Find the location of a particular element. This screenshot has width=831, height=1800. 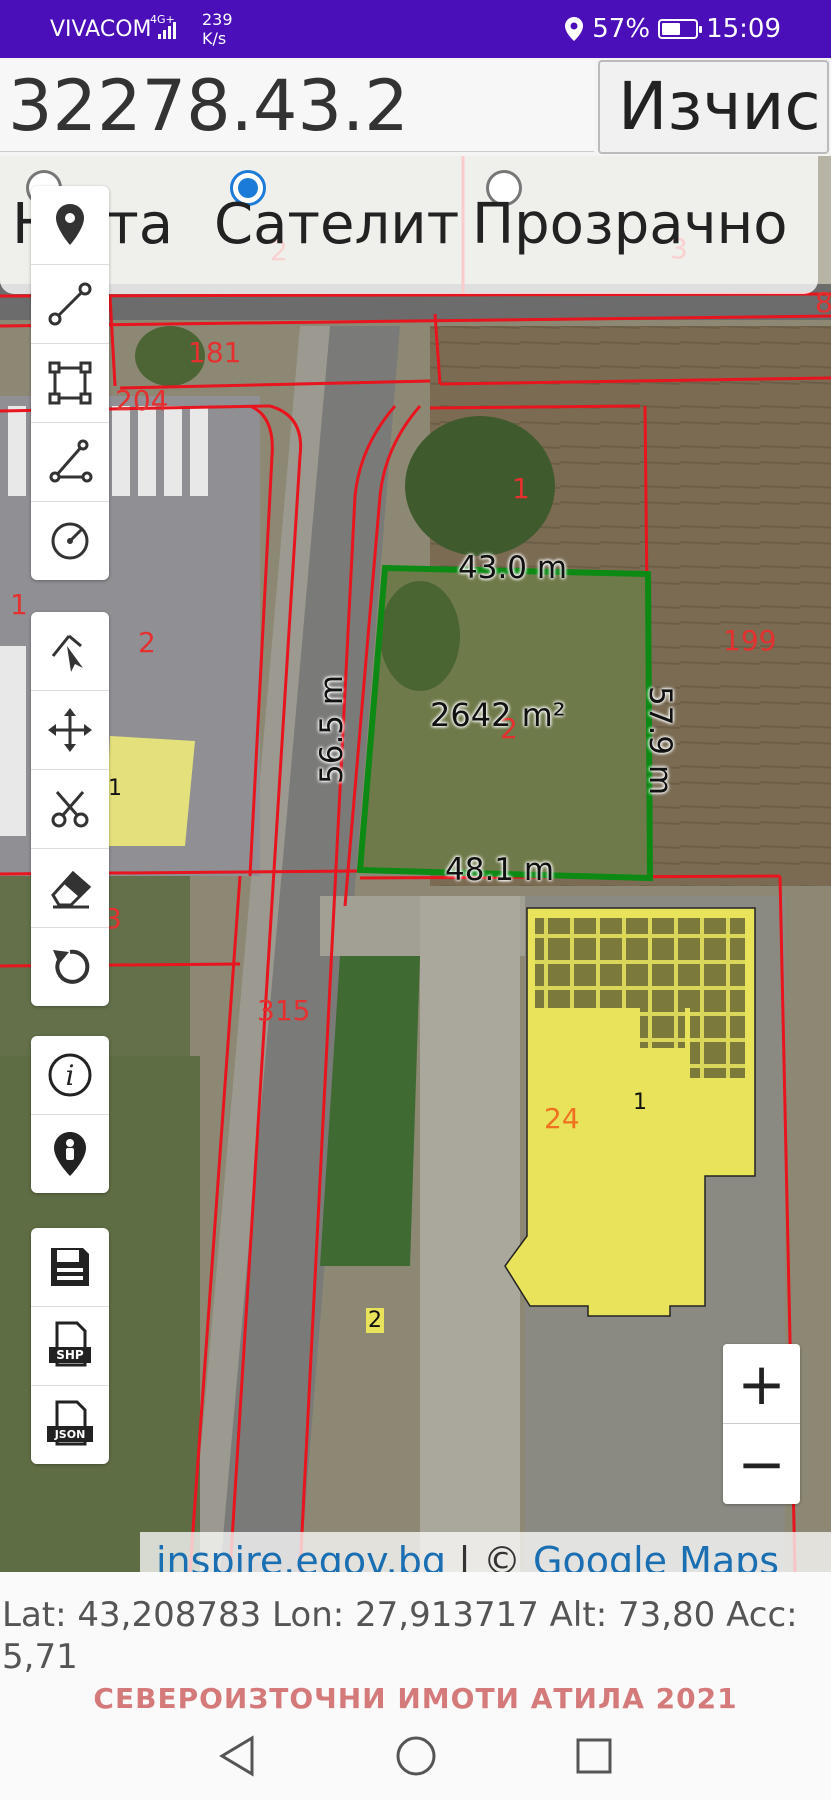

dimension-bottom: 48.1 m is located at coordinates (500, 870).